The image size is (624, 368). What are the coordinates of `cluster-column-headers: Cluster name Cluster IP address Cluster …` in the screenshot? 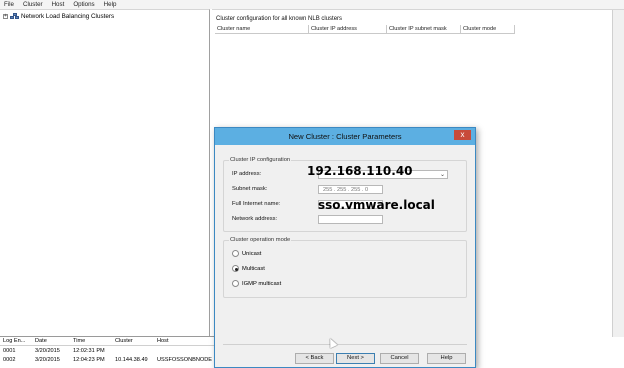 It's located at (365, 29).